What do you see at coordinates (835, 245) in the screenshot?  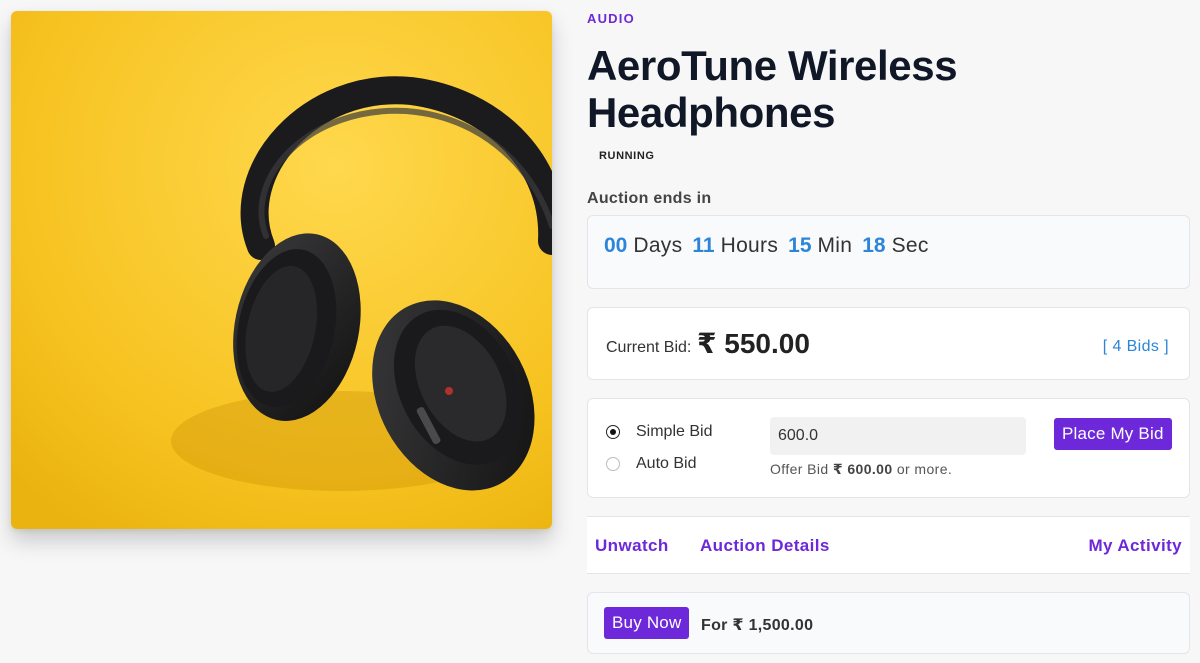 I see `countdown-min-unit: Min` at bounding box center [835, 245].